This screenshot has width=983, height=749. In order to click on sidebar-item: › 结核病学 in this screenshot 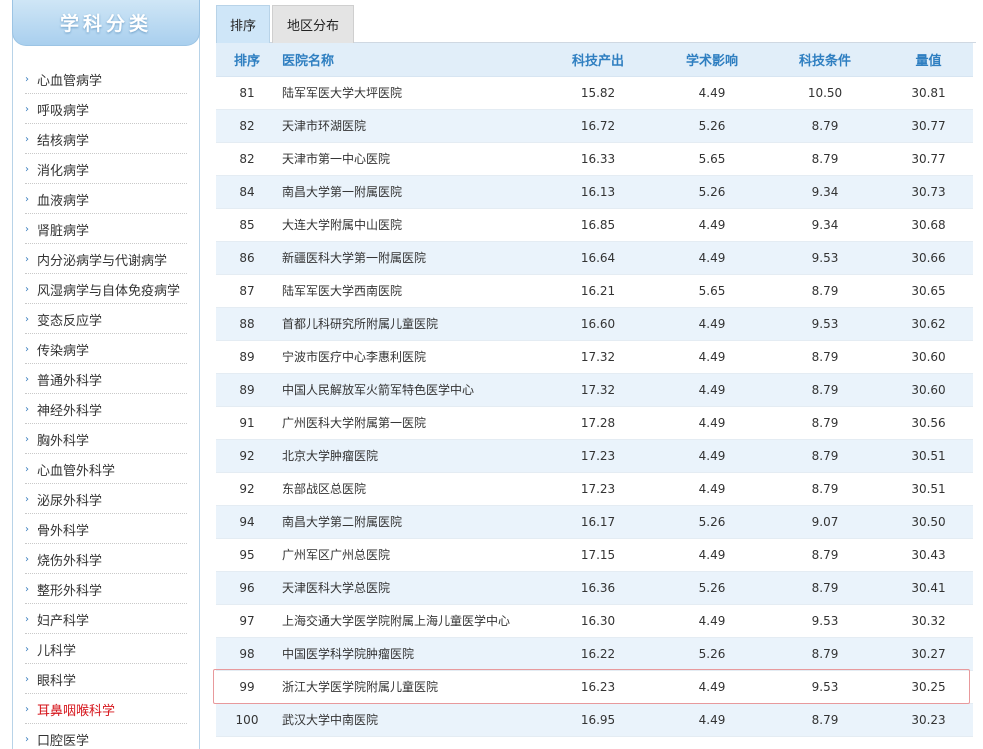, I will do `click(106, 139)`.